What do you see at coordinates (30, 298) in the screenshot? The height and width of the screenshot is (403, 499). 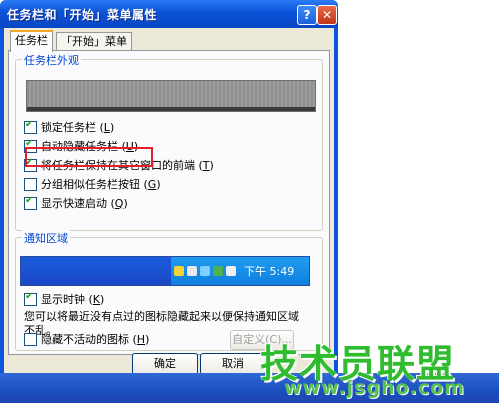 I see `show-clock-checkbox` at bounding box center [30, 298].